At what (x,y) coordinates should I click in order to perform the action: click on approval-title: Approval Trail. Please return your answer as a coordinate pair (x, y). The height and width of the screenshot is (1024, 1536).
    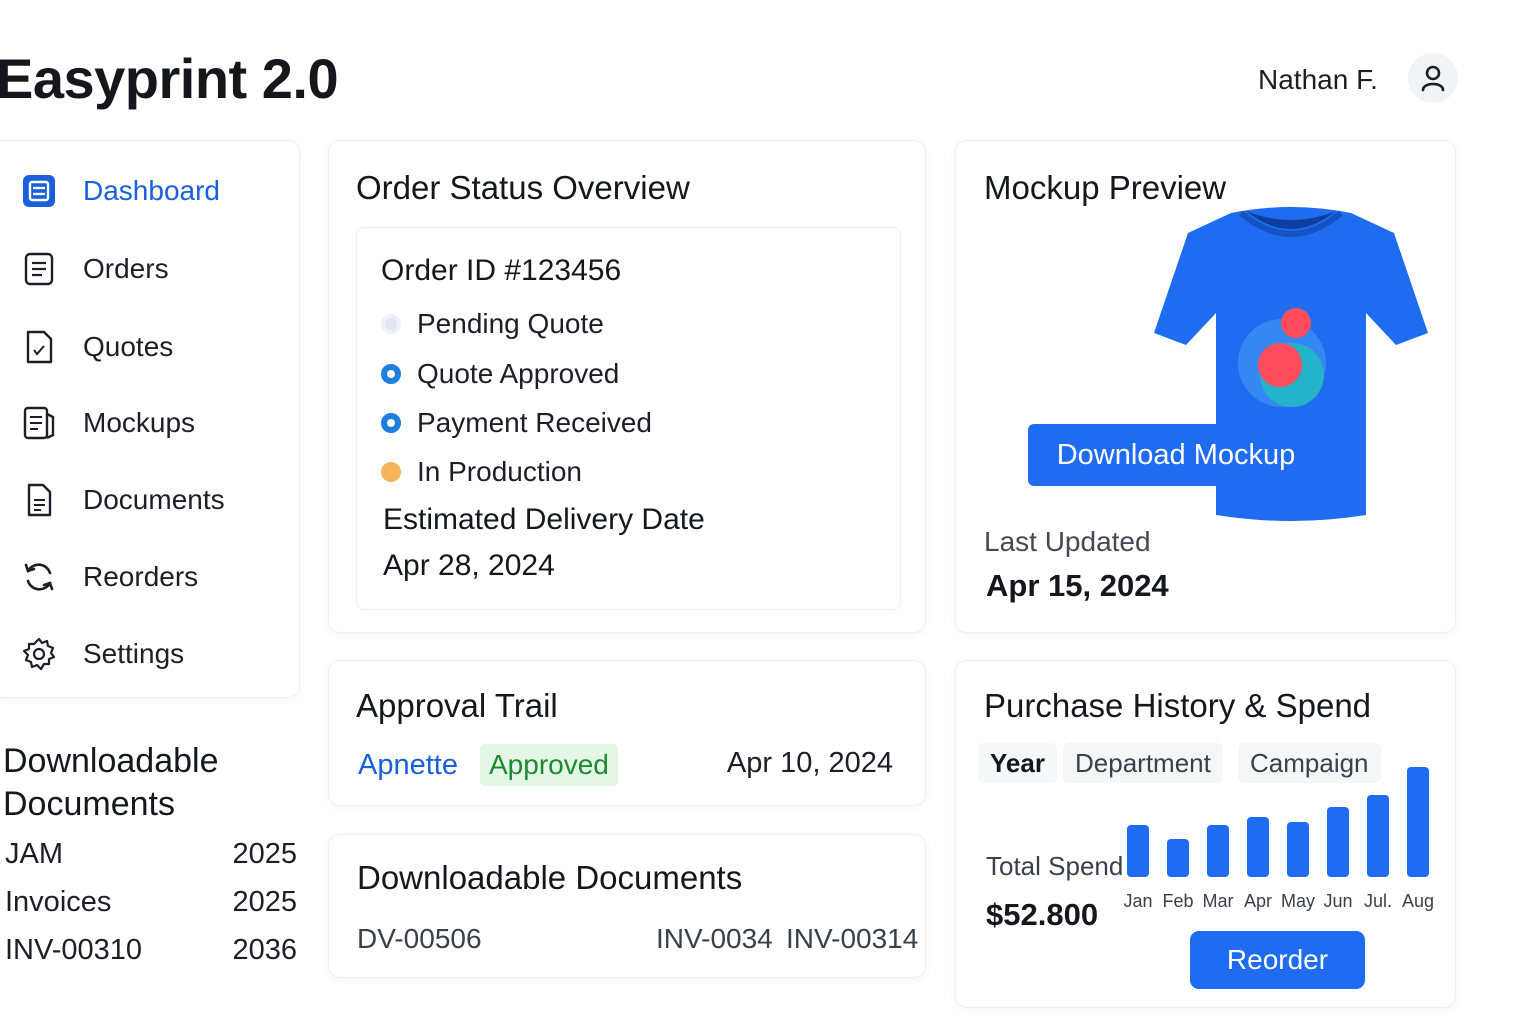
    Looking at the image, I should click on (457, 705).